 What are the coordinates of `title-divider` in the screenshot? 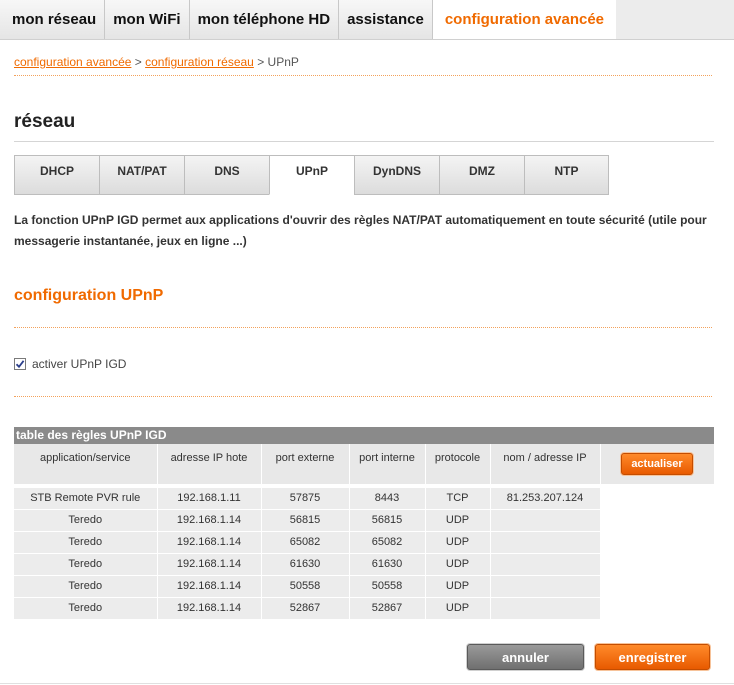 It's located at (364, 141).